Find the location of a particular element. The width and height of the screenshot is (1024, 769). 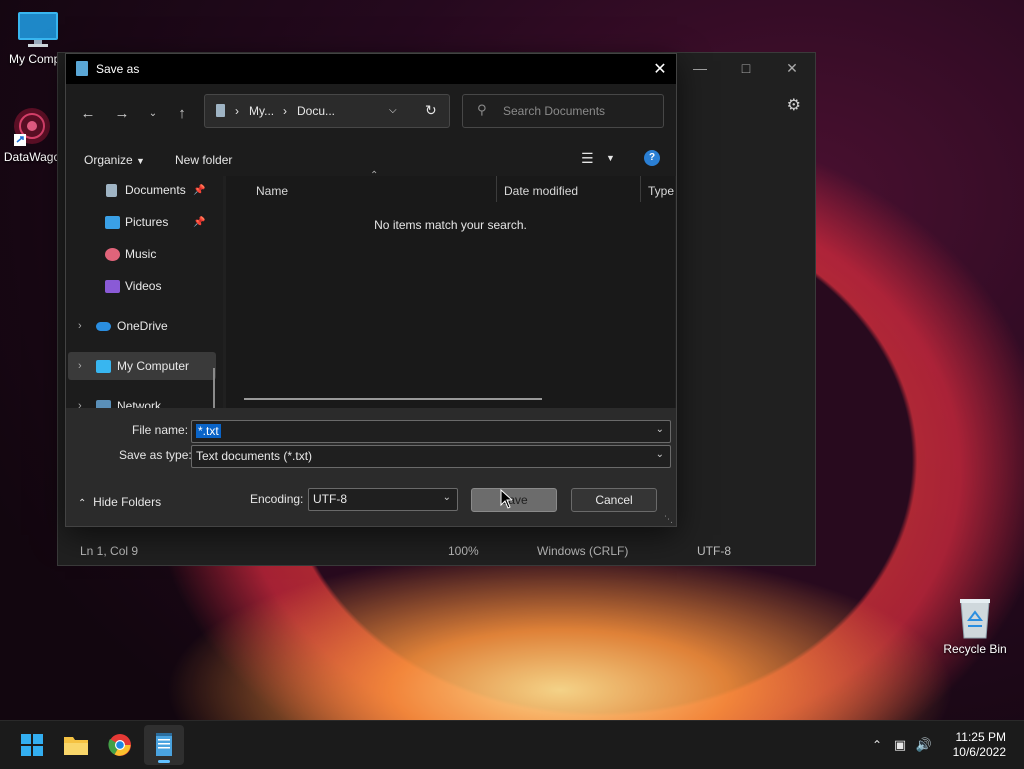

status-cursor-position: Ln 1, Col 9 is located at coordinates (109, 551).